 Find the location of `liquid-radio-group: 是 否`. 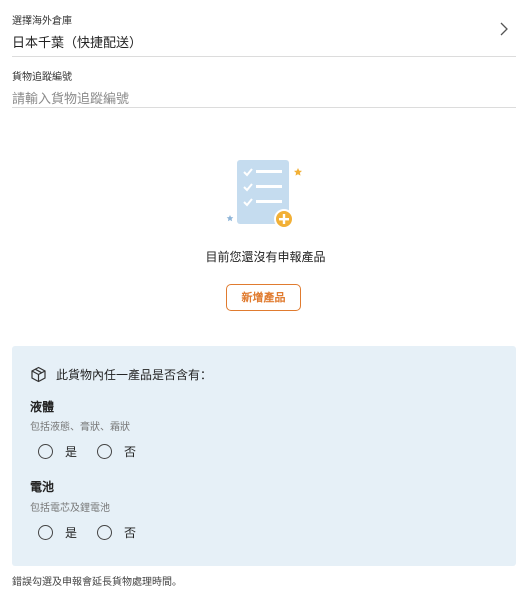

liquid-radio-group: 是 否 is located at coordinates (97, 451).